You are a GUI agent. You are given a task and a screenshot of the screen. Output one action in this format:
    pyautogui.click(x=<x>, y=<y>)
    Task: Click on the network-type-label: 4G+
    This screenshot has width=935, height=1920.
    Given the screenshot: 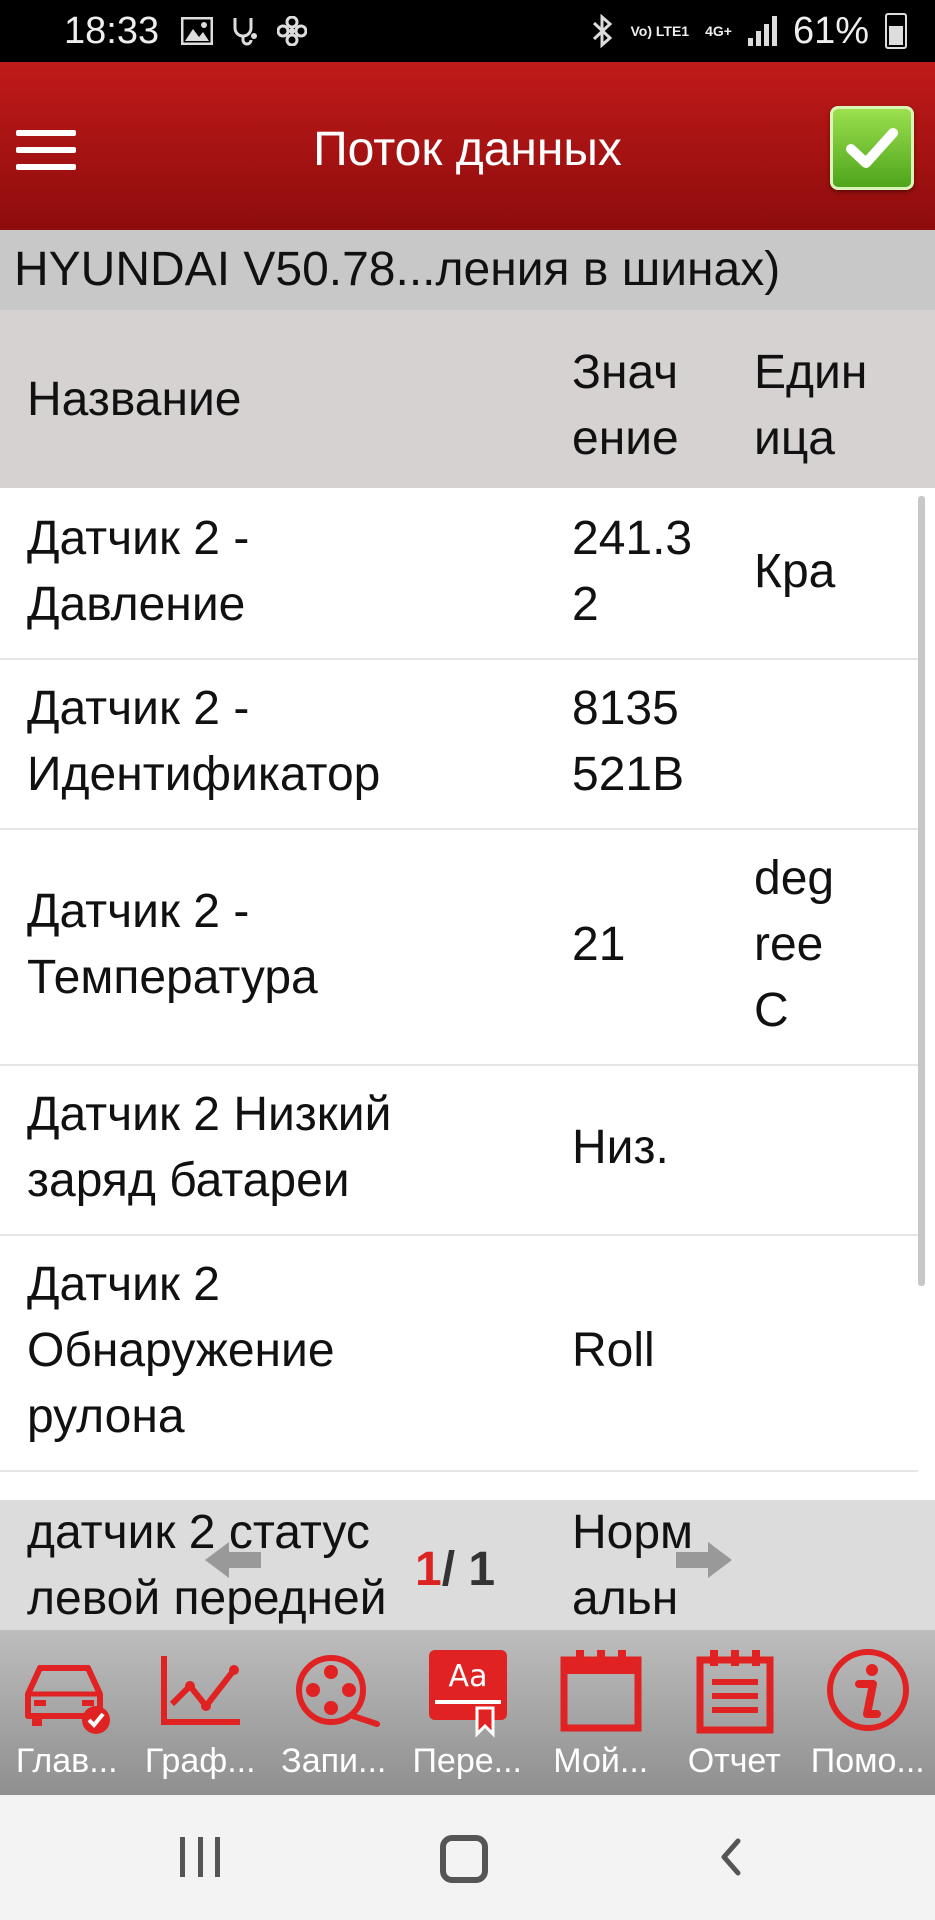 What is the action you would take?
    pyautogui.click(x=718, y=31)
    